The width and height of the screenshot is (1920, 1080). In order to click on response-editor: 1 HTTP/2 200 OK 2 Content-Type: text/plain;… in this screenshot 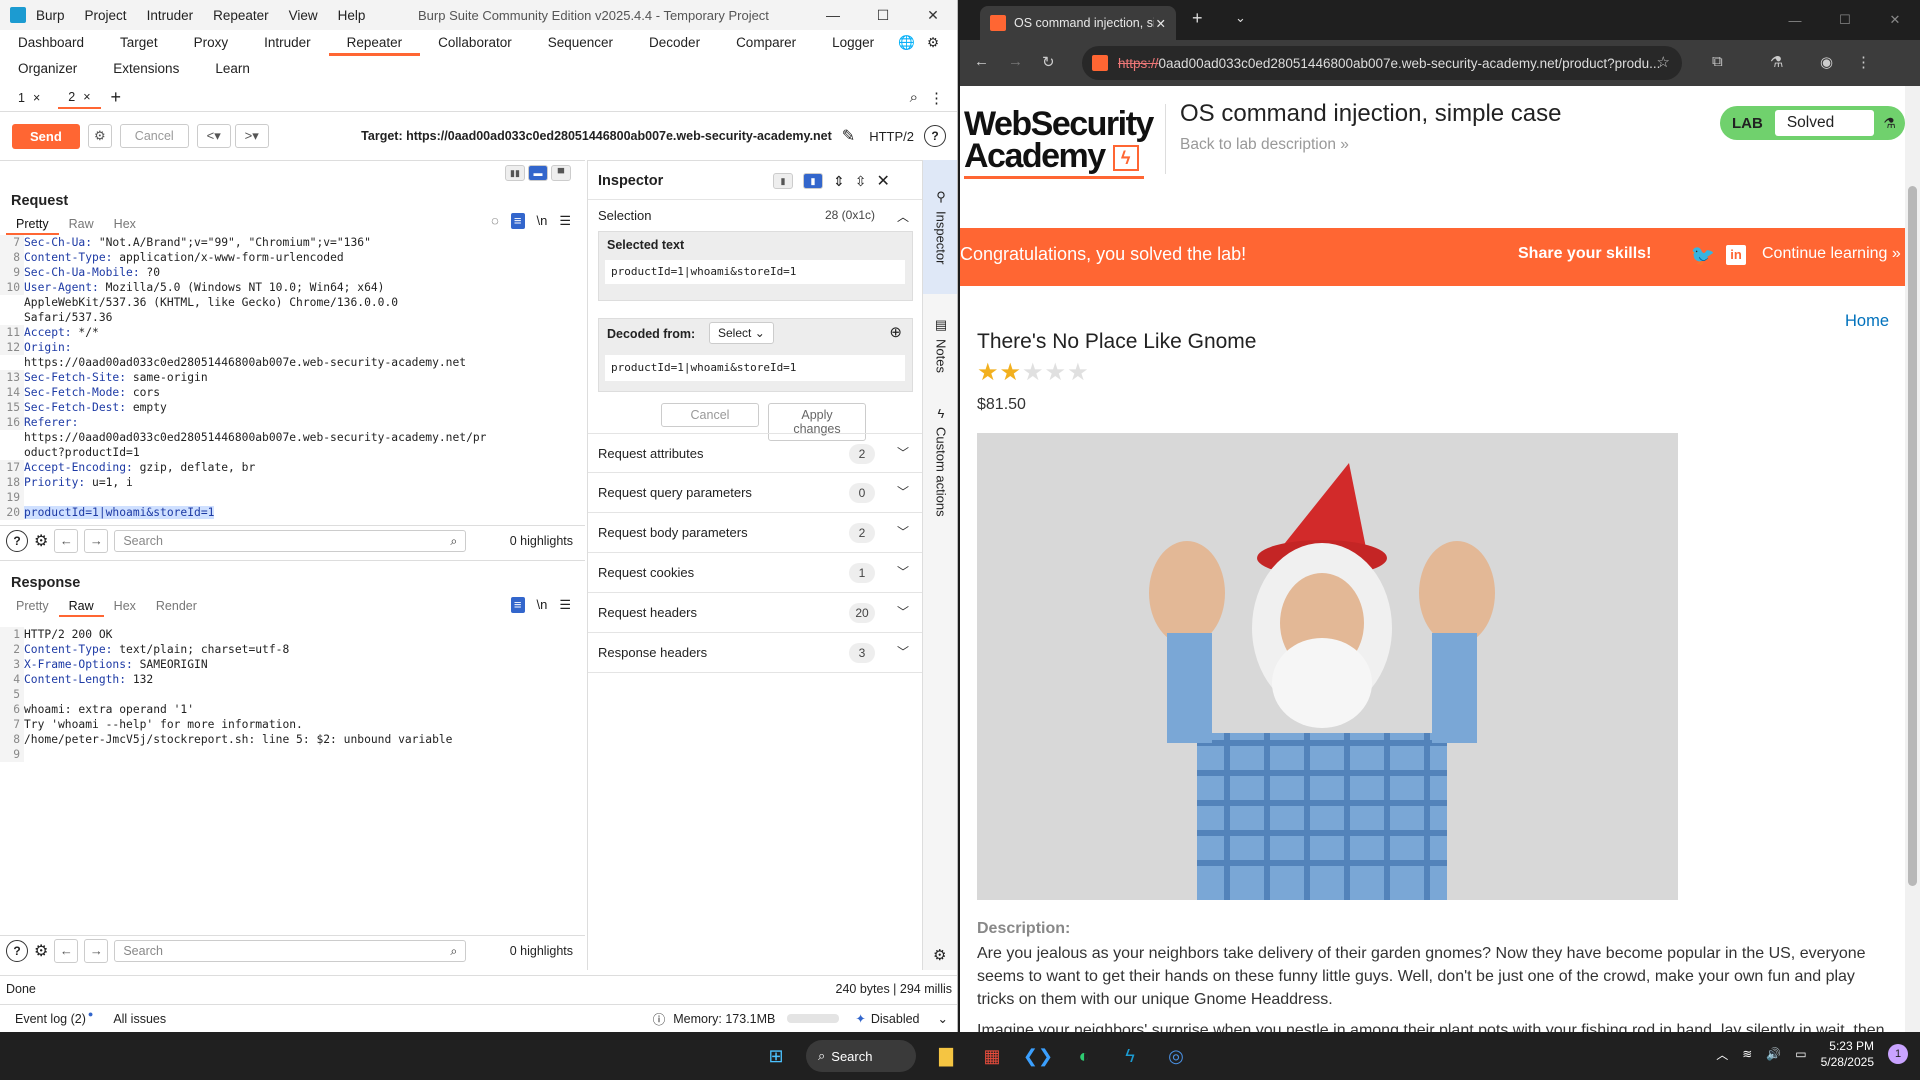, I will do `click(287, 694)`.